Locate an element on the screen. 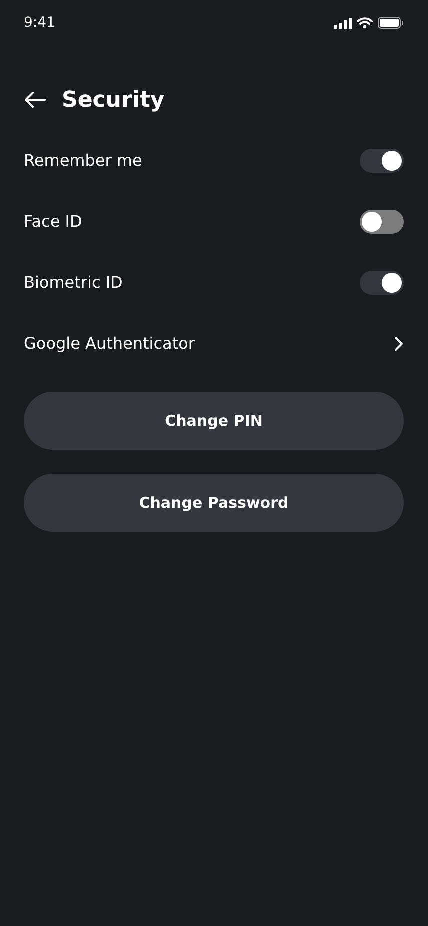  setting-label: Remember me is located at coordinates (83, 160).